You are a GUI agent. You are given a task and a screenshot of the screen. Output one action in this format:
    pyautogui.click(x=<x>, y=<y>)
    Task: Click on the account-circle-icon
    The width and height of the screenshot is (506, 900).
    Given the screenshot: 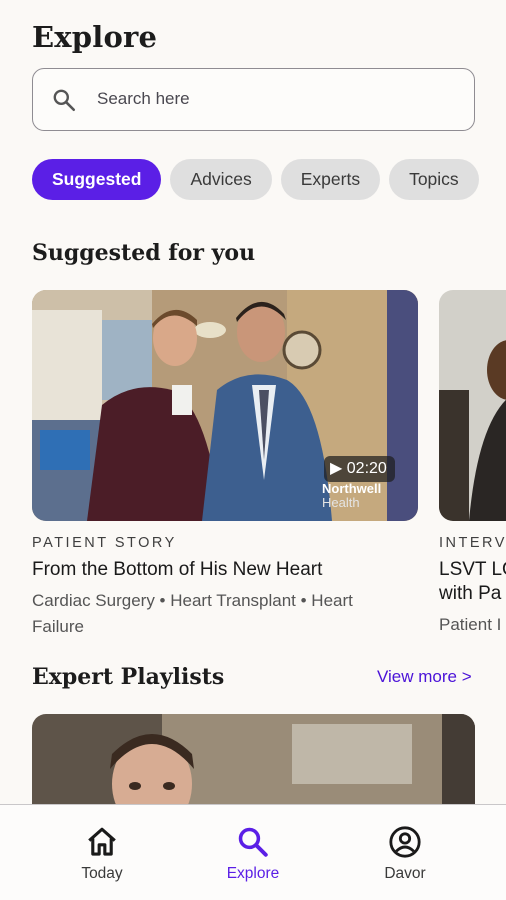 What is the action you would take?
    pyautogui.click(x=405, y=842)
    